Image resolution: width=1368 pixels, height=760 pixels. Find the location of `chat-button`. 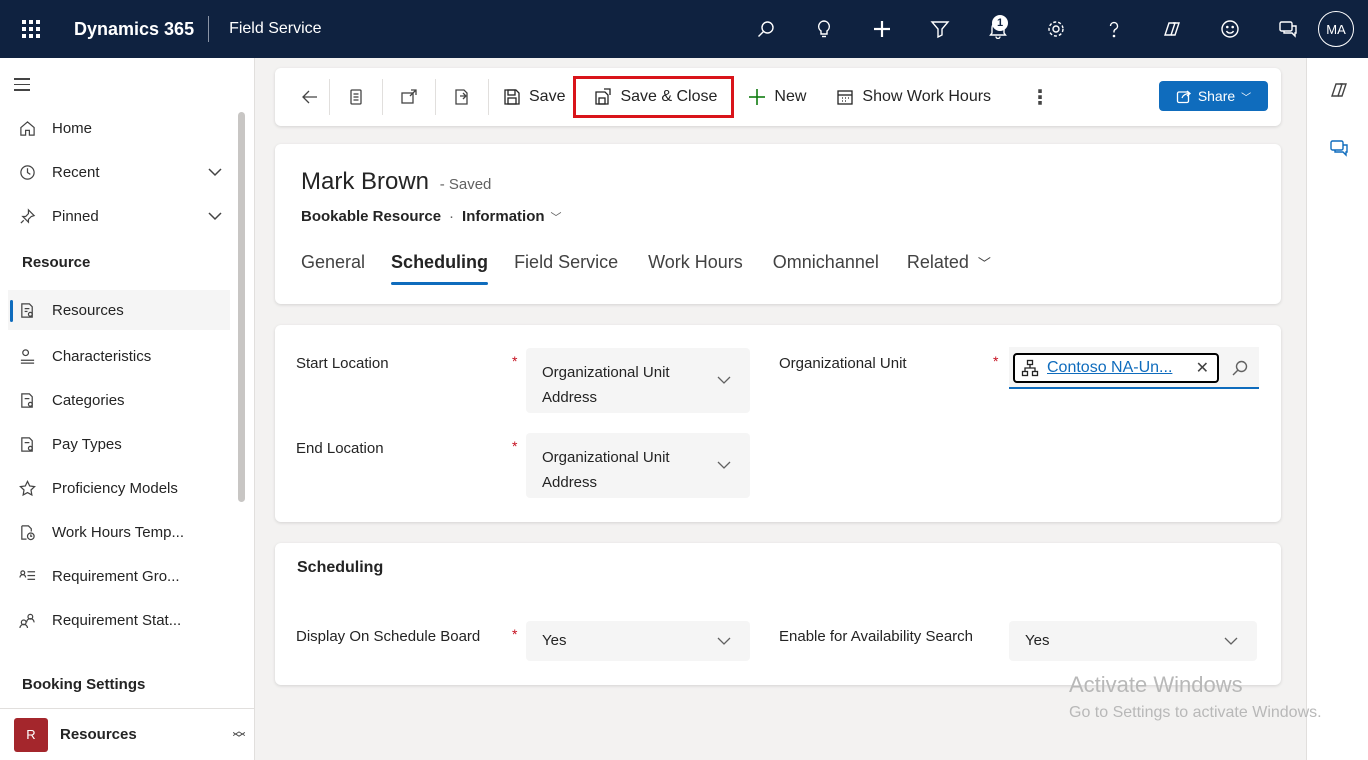

chat-button is located at coordinates (1288, 29).